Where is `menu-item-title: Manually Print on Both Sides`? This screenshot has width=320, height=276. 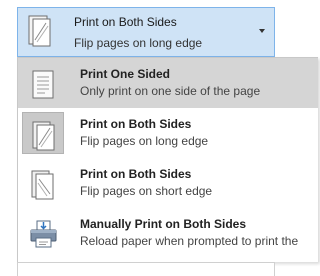 menu-item-title: Manually Print on Both Sides is located at coordinates (163, 224).